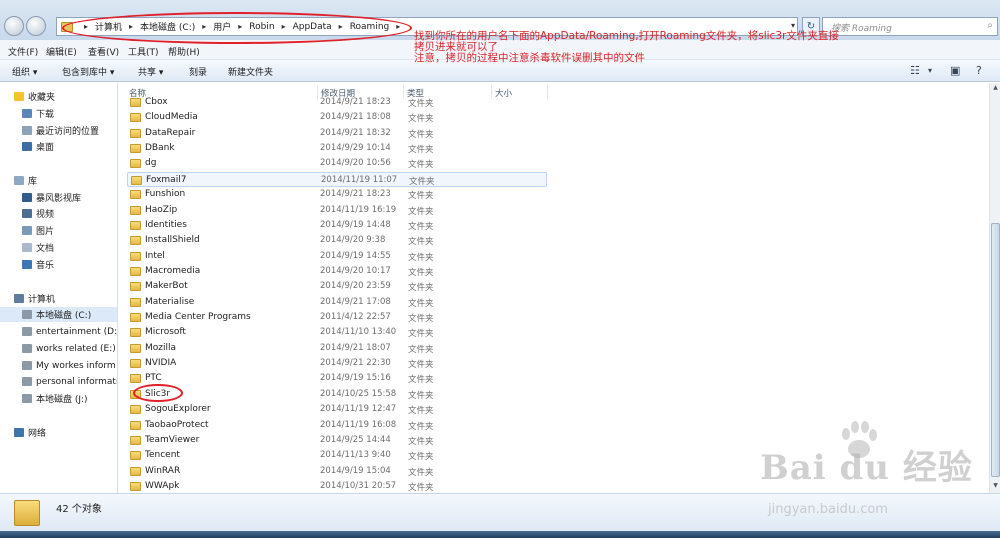  I want to click on scroll-up-icon: ▲, so click(995, 89).